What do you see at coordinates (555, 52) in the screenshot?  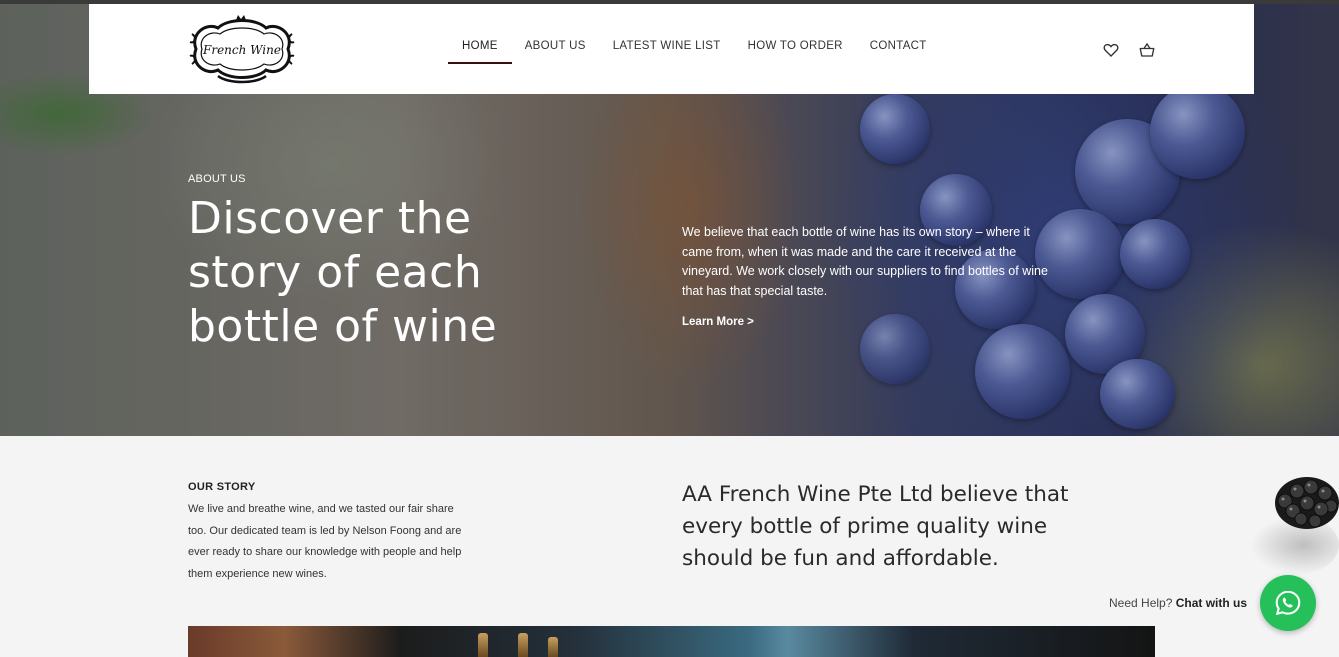 I see `nav-item-about-us: ABOUT US` at bounding box center [555, 52].